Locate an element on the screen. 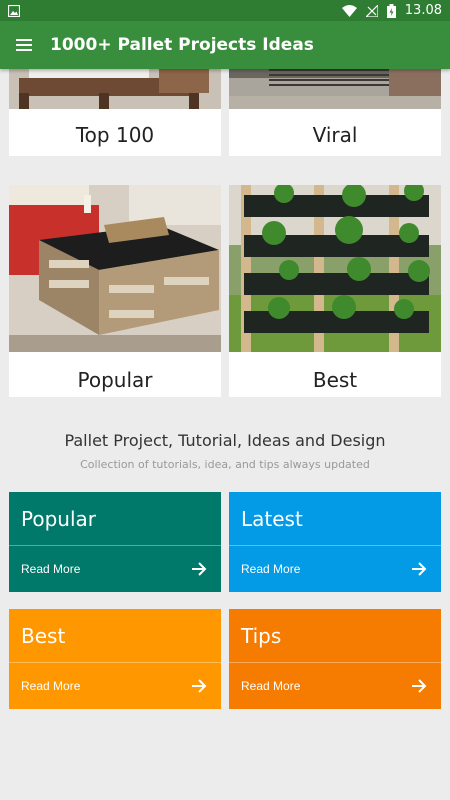 Image resolution: width=450 pixels, height=800 pixels. category-tile-top-100: Top 100 is located at coordinates (115, 112).